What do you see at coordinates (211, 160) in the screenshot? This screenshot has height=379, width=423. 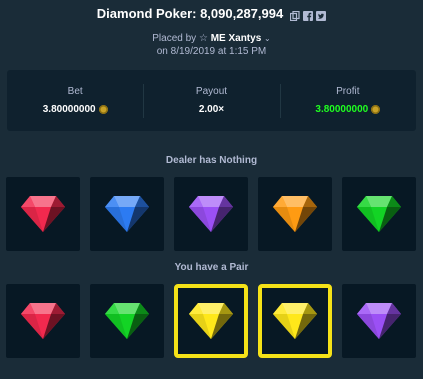 I see `dealer-hand-title: Dealer has Nothing` at bounding box center [211, 160].